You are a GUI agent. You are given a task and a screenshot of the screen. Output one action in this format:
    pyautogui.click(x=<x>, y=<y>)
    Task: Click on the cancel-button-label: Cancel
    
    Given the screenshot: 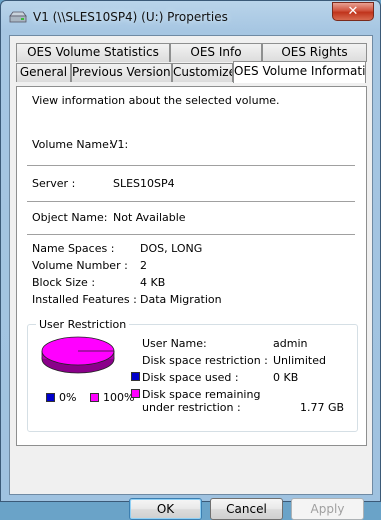 What is the action you would take?
    pyautogui.click(x=246, y=509)
    